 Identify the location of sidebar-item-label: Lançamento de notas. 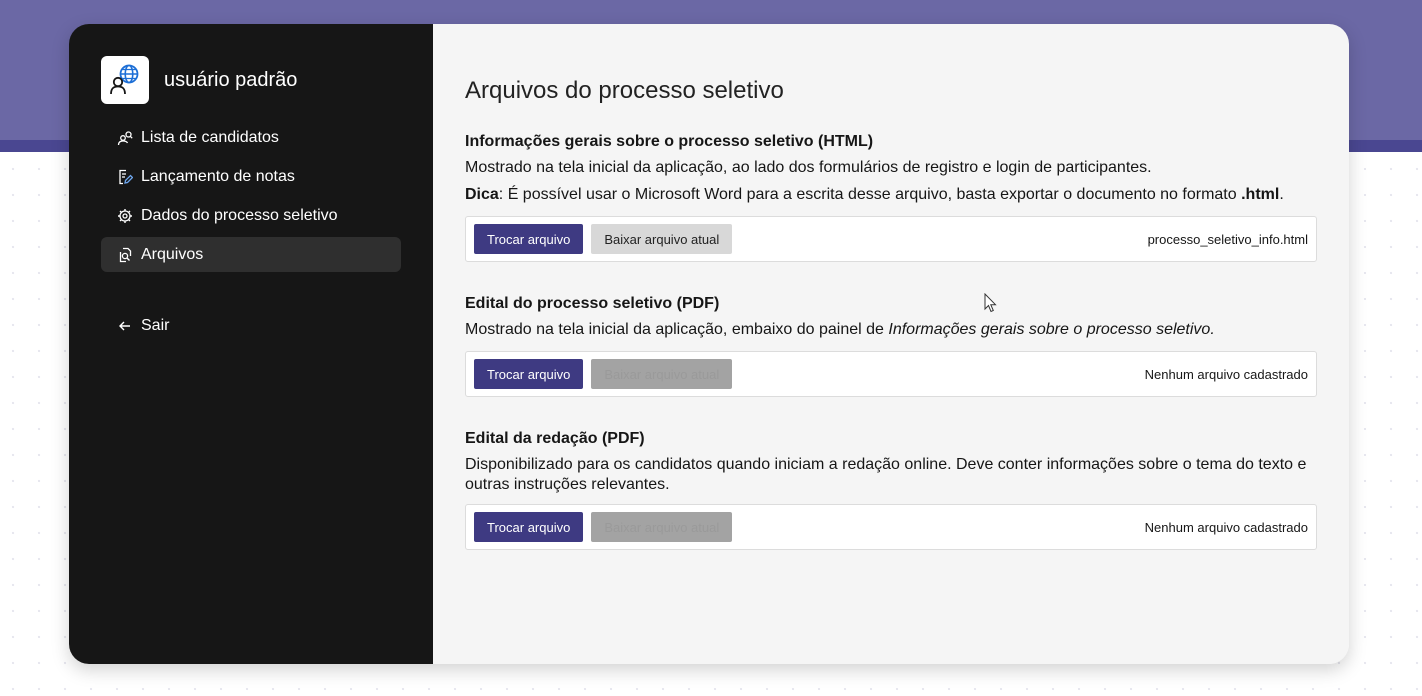
(218, 176).